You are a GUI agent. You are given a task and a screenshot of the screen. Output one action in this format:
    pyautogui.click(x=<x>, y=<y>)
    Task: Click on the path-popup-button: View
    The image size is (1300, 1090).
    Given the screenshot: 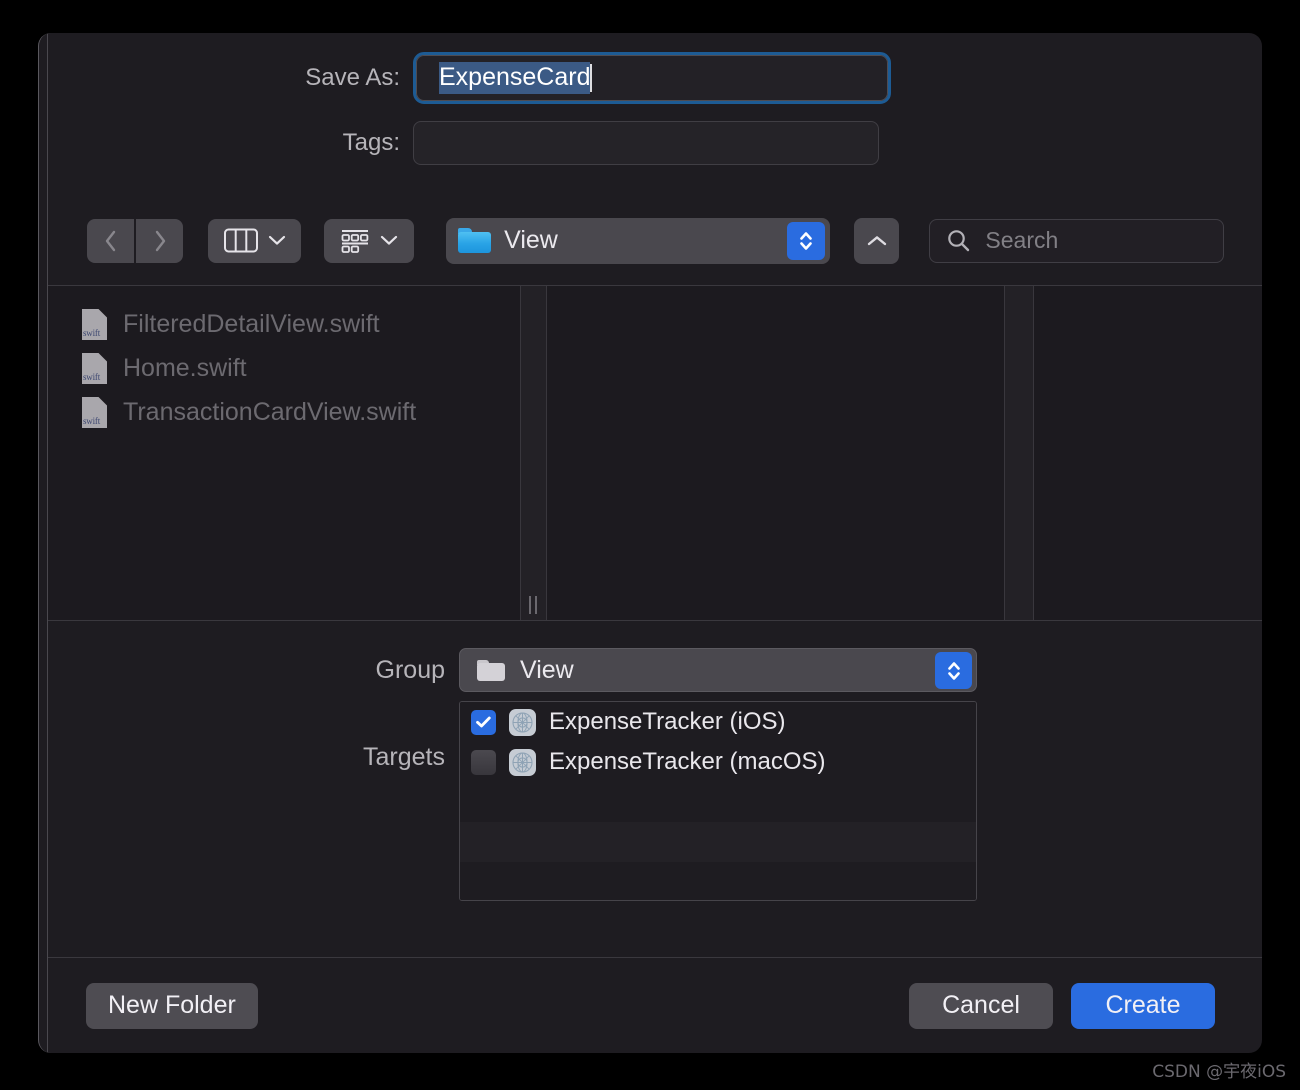 What is the action you would take?
    pyautogui.click(x=638, y=240)
    